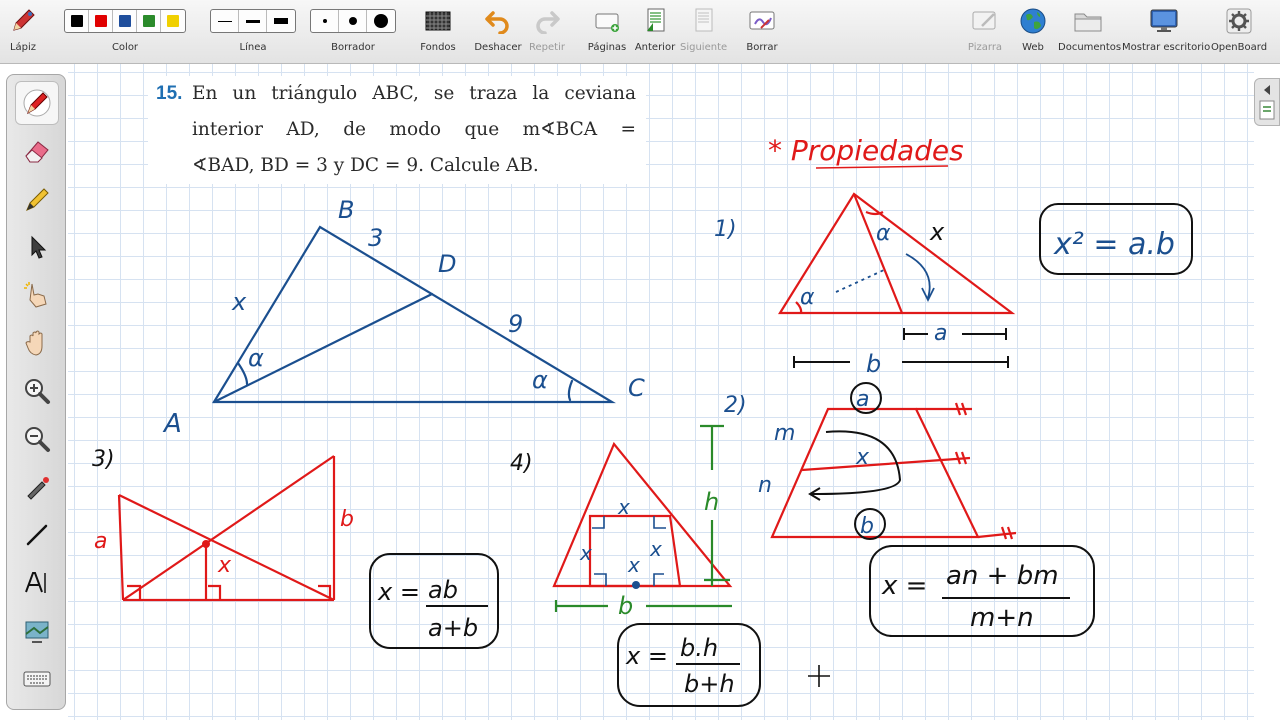 This screenshot has width=1280, height=720. What do you see at coordinates (37, 631) in the screenshot?
I see `palette-capture-tool` at bounding box center [37, 631].